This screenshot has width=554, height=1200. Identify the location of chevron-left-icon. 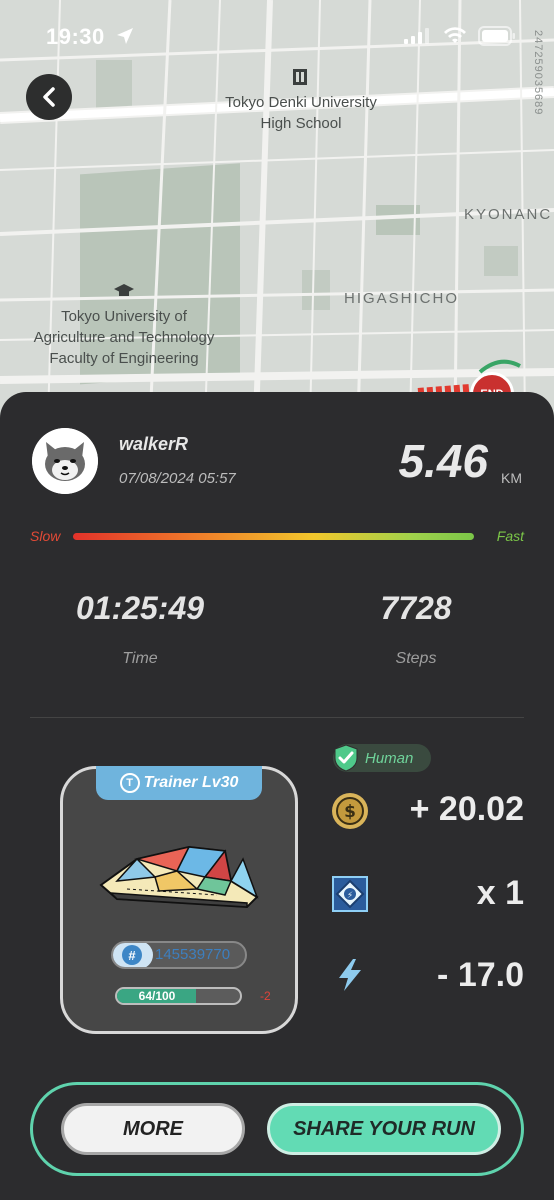
(49, 97).